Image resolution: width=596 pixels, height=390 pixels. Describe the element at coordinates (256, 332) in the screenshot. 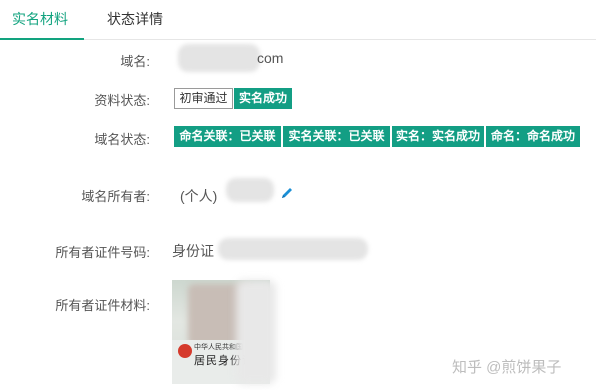

I see `redacted-id-side` at that location.